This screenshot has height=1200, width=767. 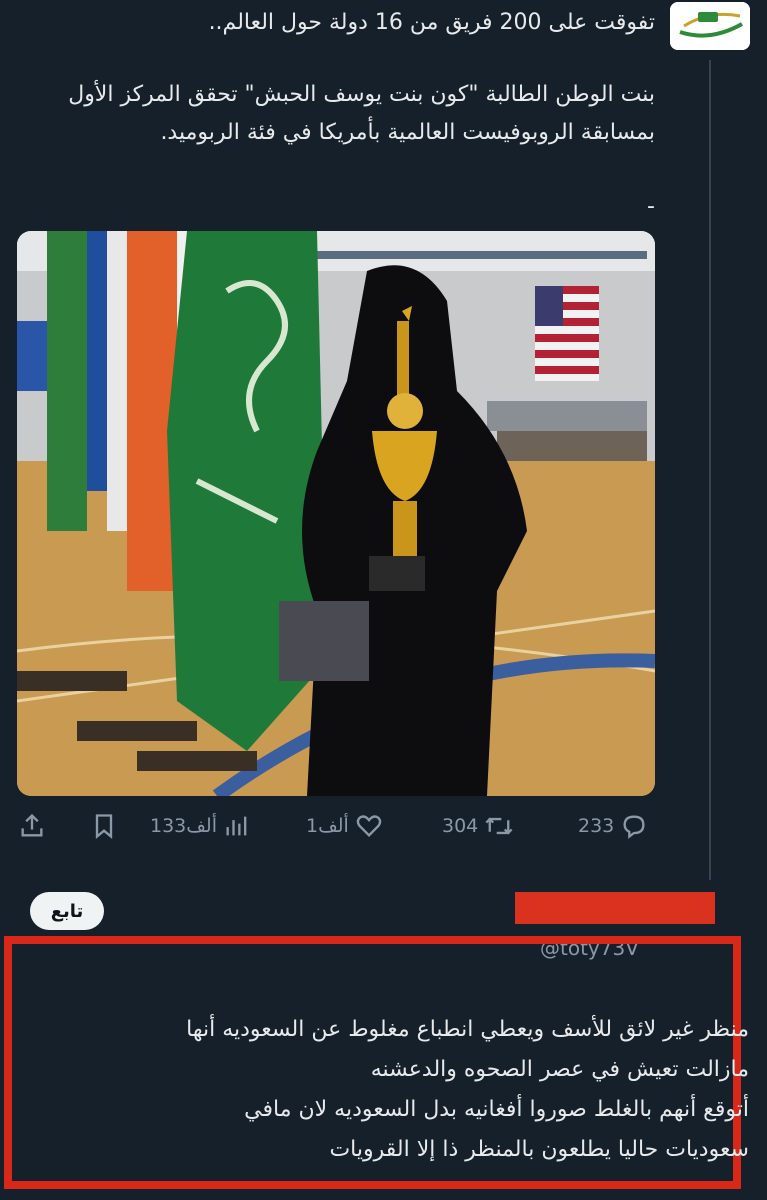 I want to click on retweet-button: 304, so click(x=478, y=826).